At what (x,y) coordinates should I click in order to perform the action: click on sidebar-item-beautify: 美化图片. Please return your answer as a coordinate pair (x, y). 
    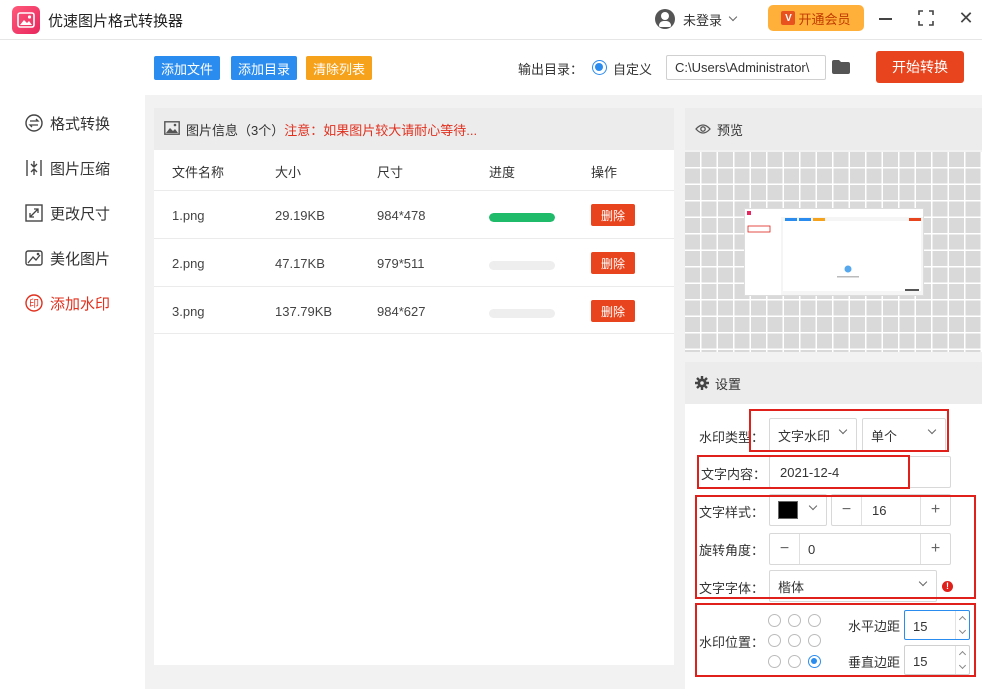
    Looking at the image, I should click on (67, 258).